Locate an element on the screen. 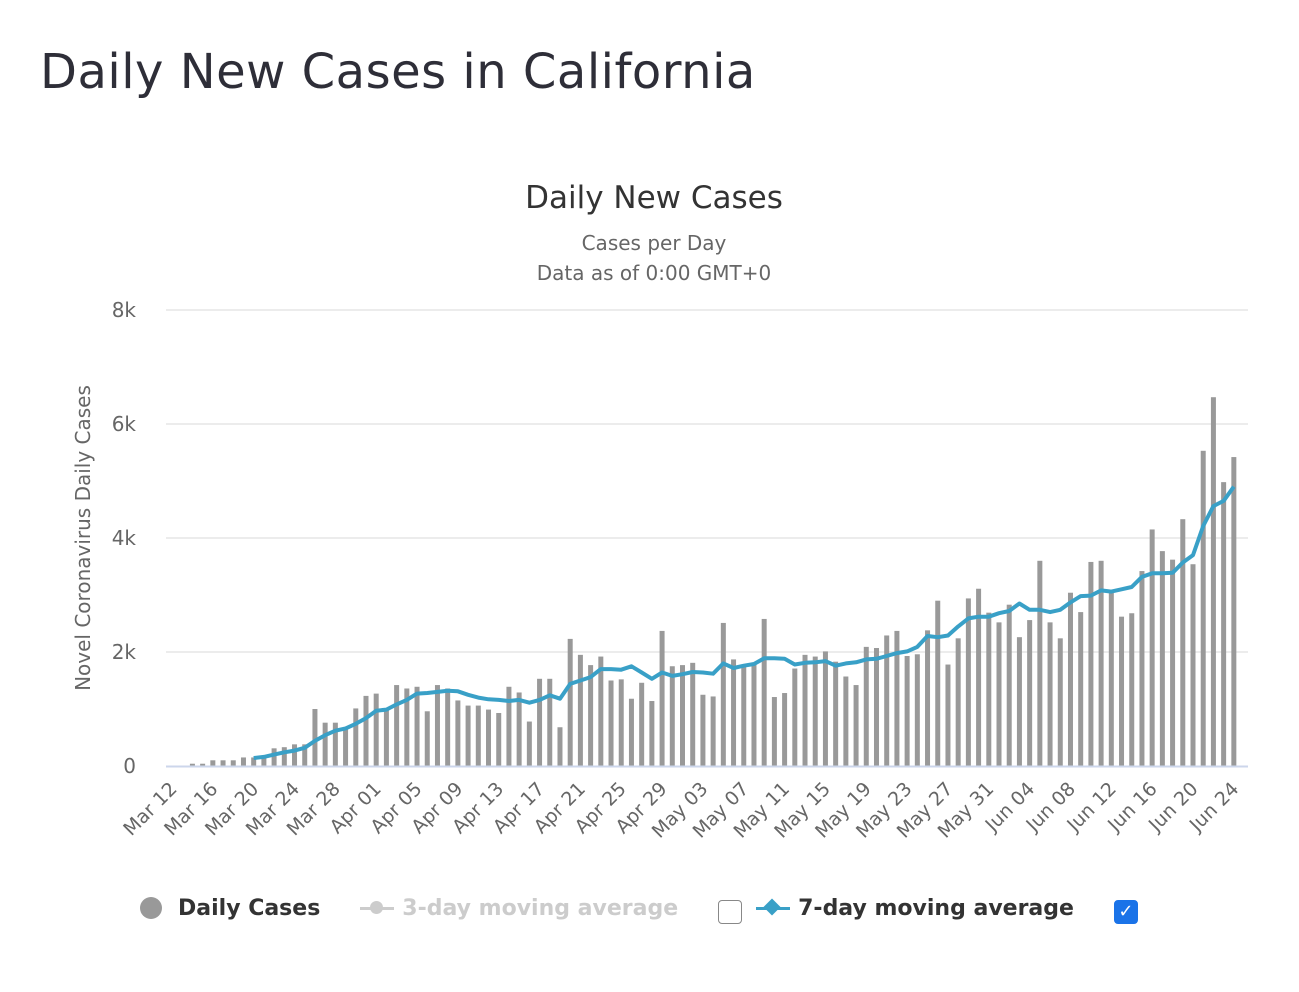 This screenshot has width=1299, height=992. y-axis-label: Novel Coronavirus Daily Cases is located at coordinates (83, 538).